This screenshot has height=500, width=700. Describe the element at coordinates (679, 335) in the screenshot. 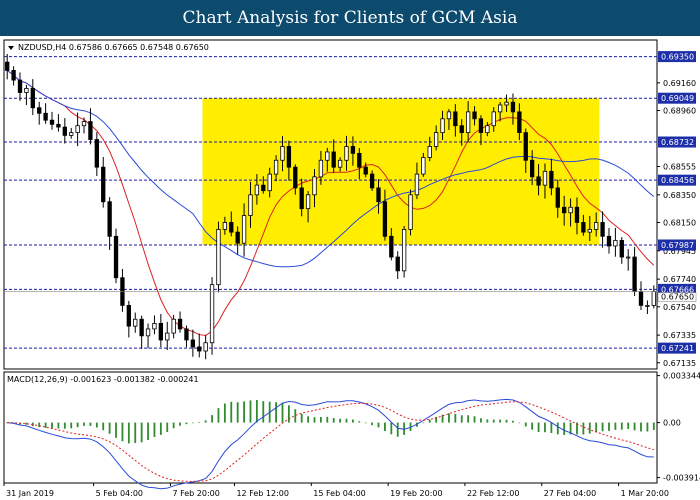

I see `price-axis-label: 0.67335` at that location.